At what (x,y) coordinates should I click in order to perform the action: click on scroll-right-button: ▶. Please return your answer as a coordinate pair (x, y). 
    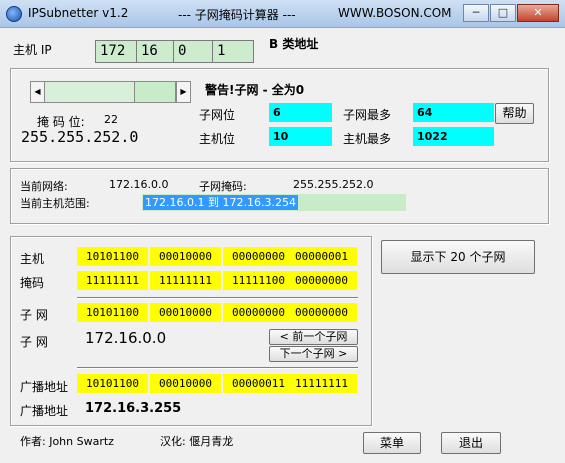
    Looking at the image, I should click on (183, 92).